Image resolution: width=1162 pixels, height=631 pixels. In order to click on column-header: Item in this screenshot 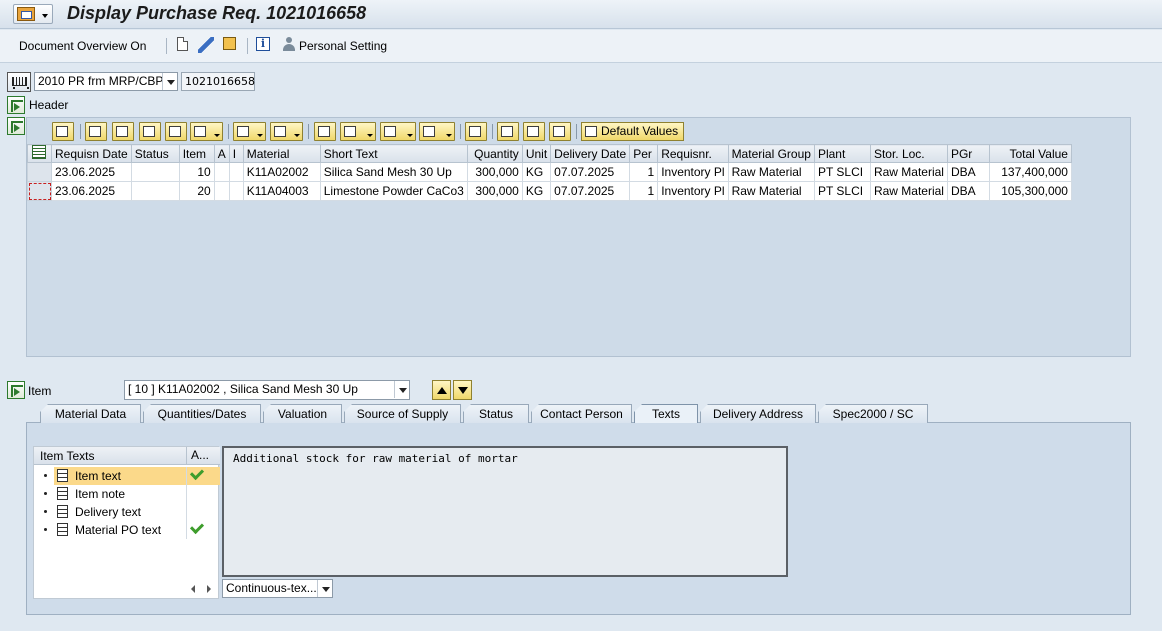, I will do `click(196, 153)`.